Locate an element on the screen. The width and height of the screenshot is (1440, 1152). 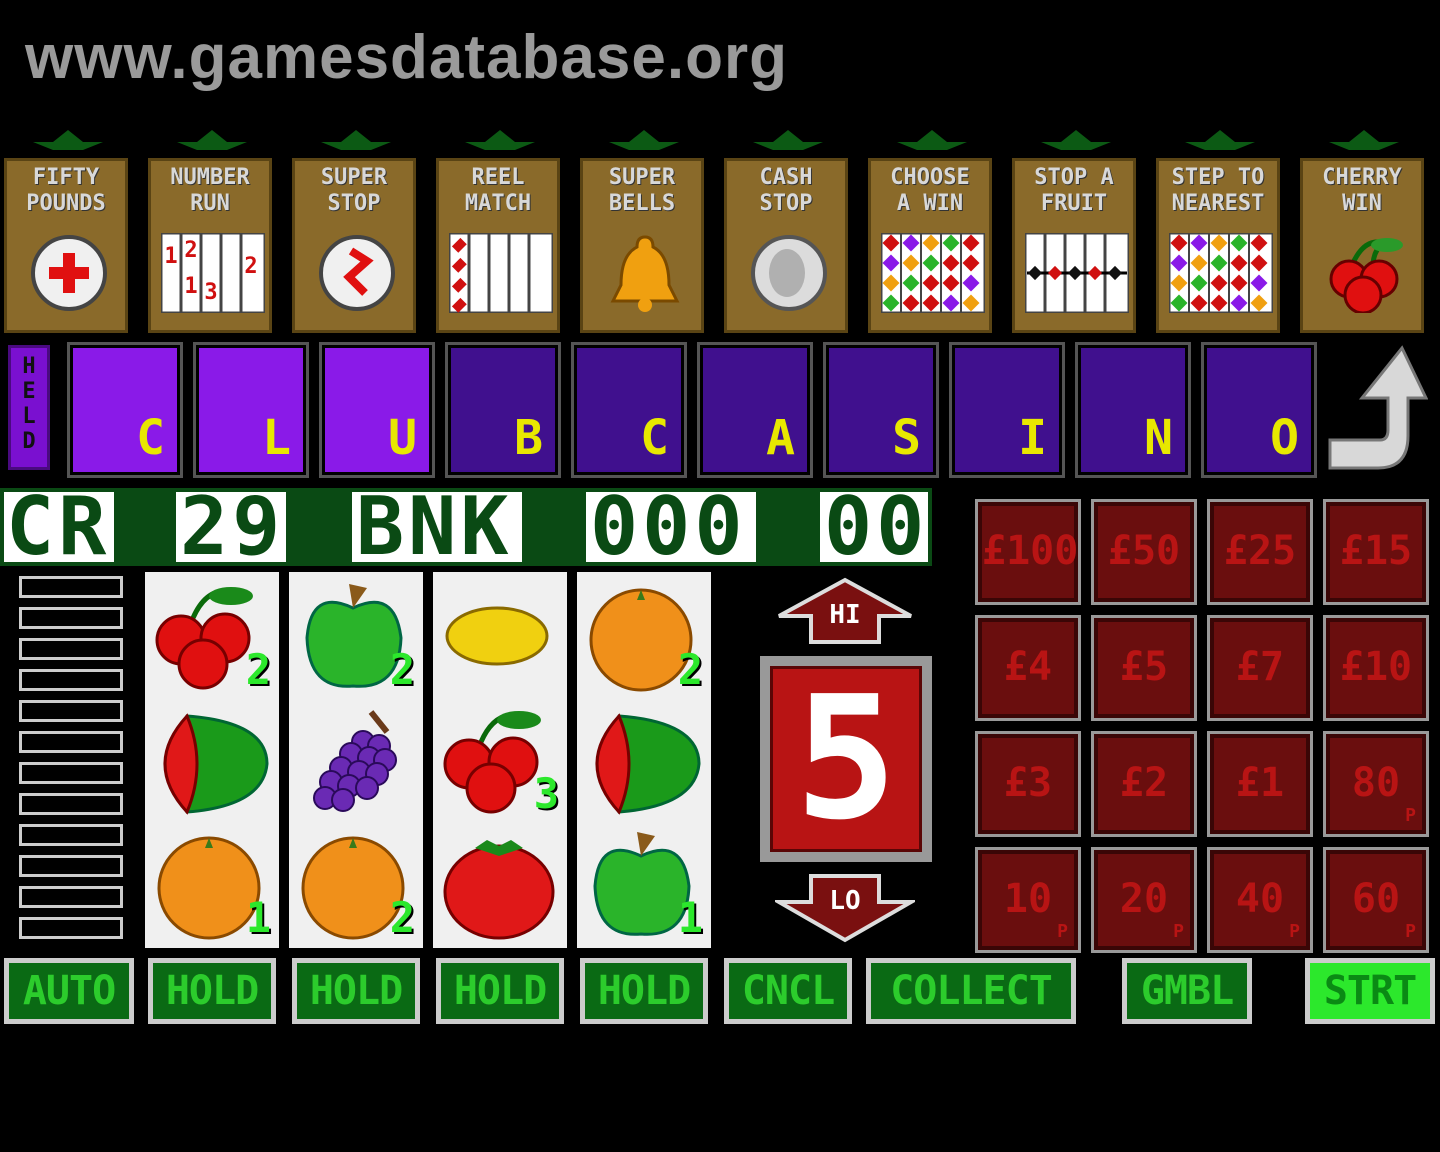
reel-match-icon is located at coordinates (501, 273).